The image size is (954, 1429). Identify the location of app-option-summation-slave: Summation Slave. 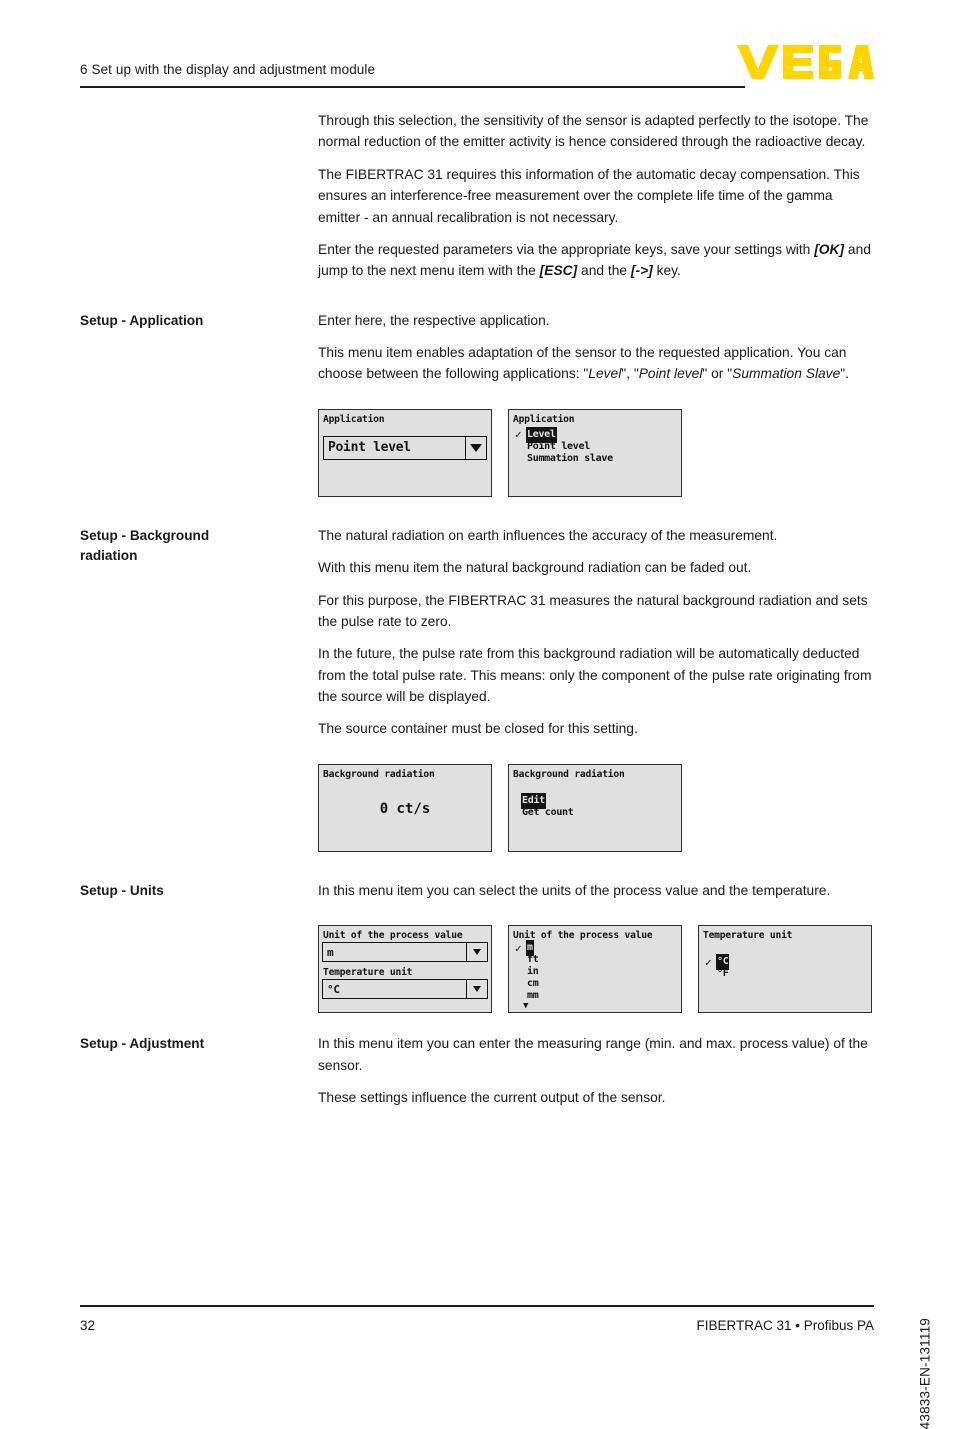
(786, 374).